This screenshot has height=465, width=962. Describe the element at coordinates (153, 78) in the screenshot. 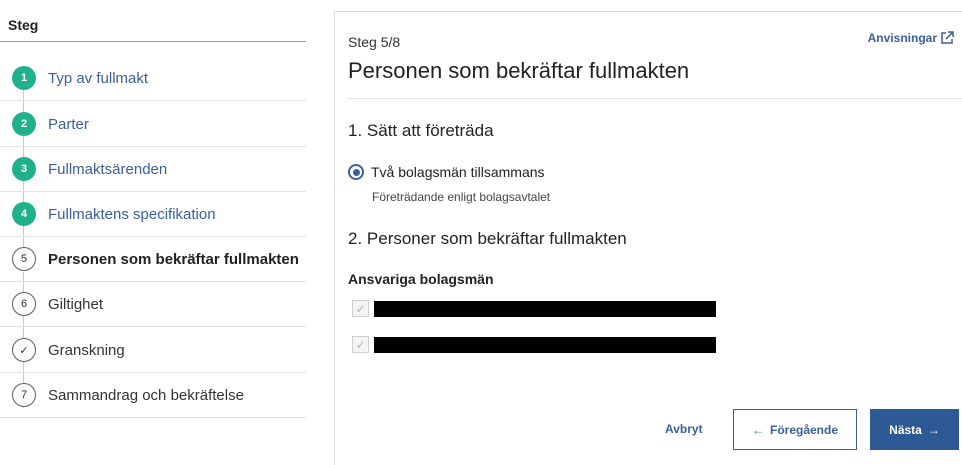

I see `sidebar-step-1: 1 Typ av fullmakt` at that location.